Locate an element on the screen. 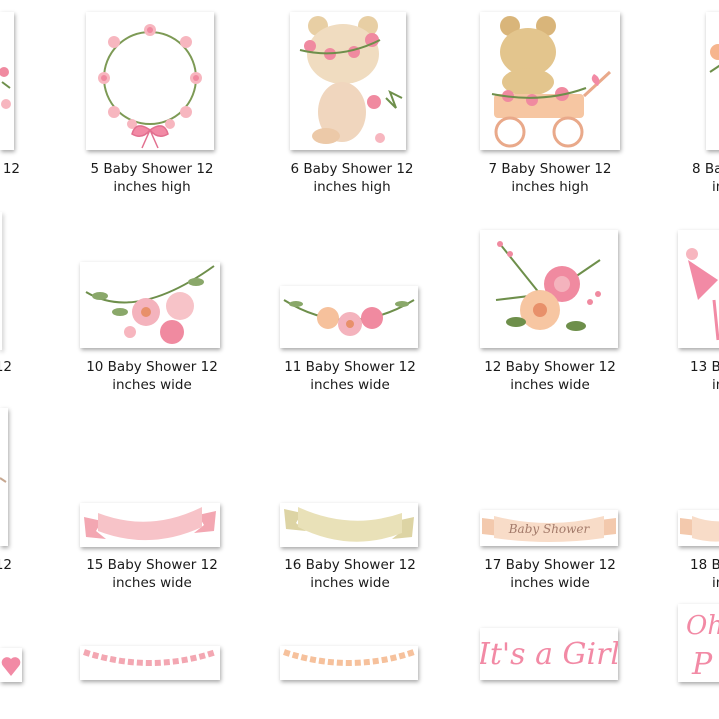  teddy-bear-image is located at coordinates (351, 80).